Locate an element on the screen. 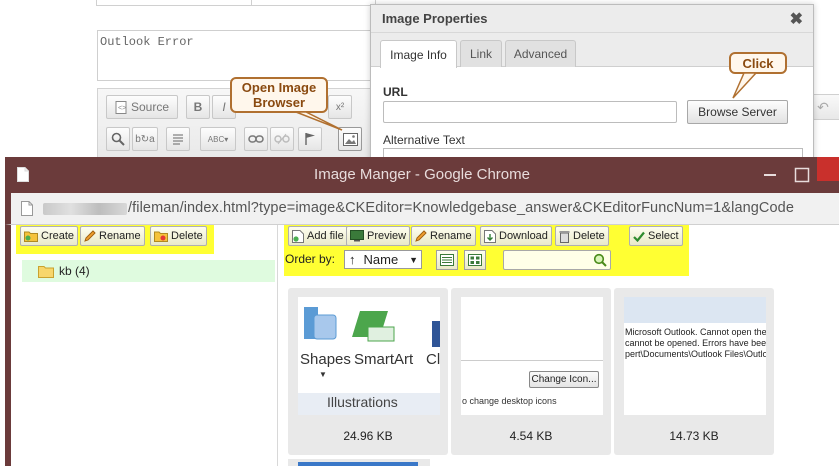 Image resolution: width=839 pixels, height=466 pixels. source-button: <> Source is located at coordinates (142, 107).